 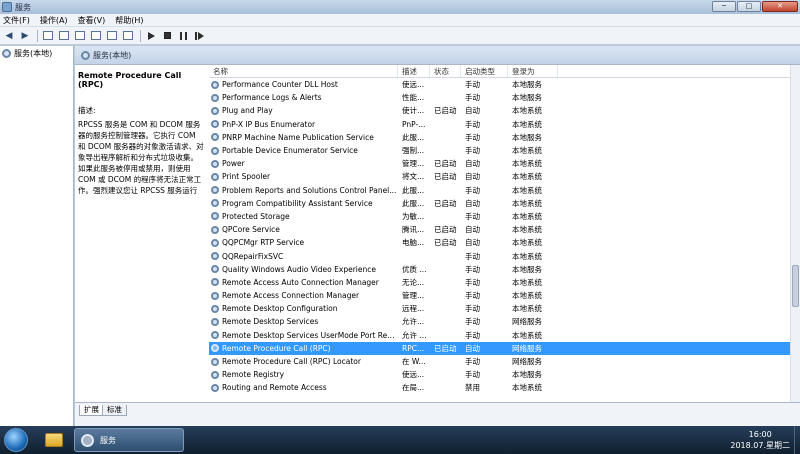 I want to click on window-controls: ─ □ ✕, so click(x=755, y=6).